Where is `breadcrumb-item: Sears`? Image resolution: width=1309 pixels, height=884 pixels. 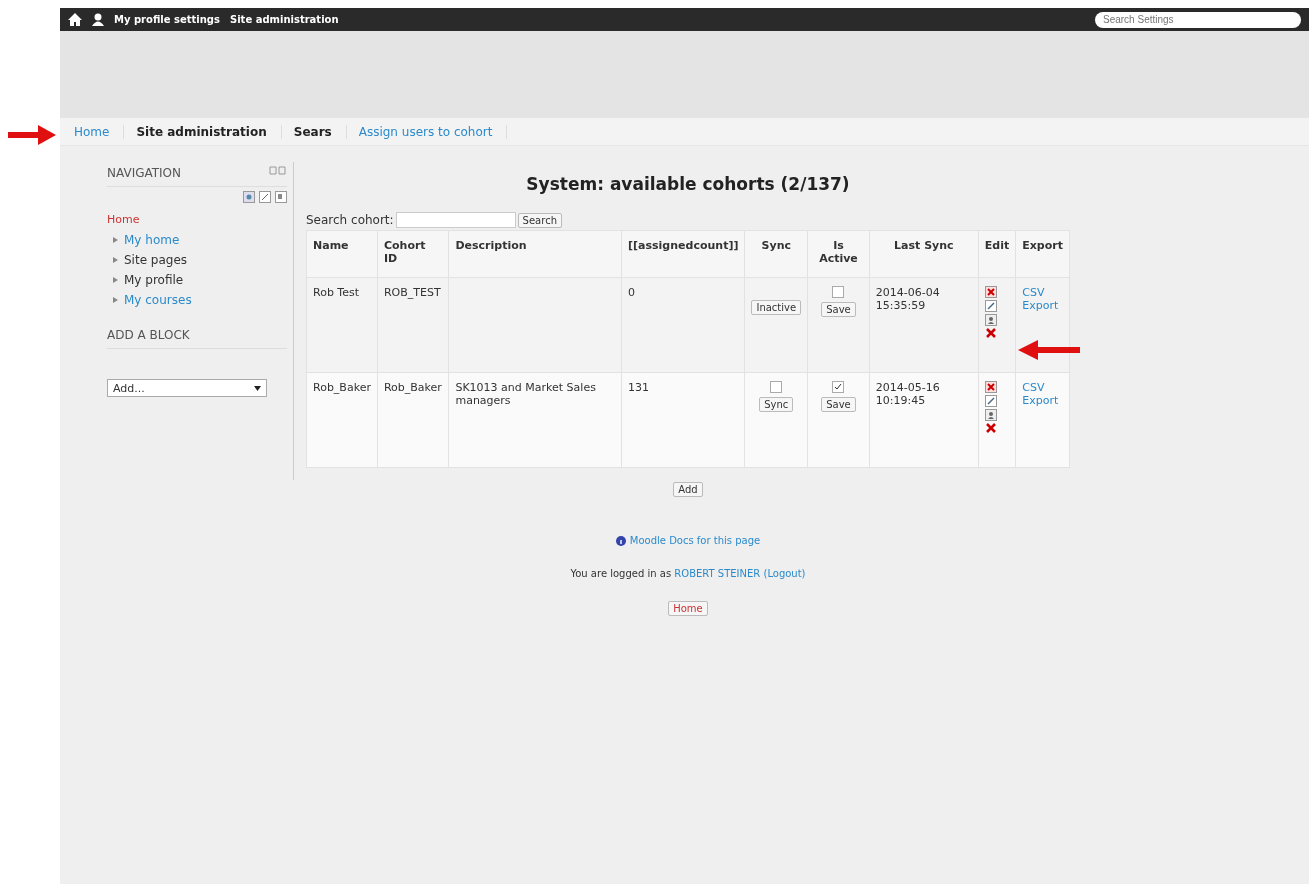 breadcrumb-item: Sears is located at coordinates (320, 131).